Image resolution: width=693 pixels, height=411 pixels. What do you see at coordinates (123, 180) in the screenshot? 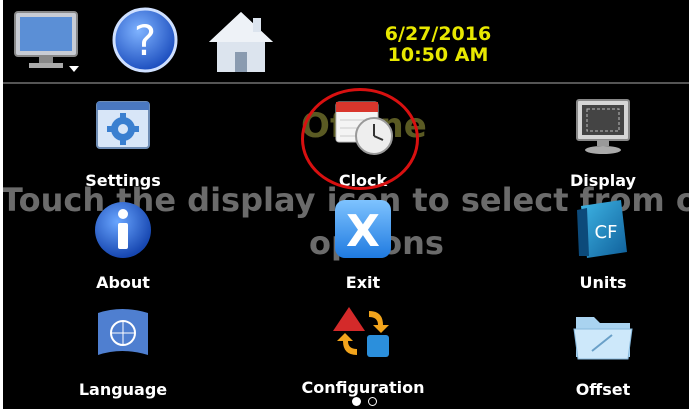
I see `settings-label: Settings` at bounding box center [123, 180].